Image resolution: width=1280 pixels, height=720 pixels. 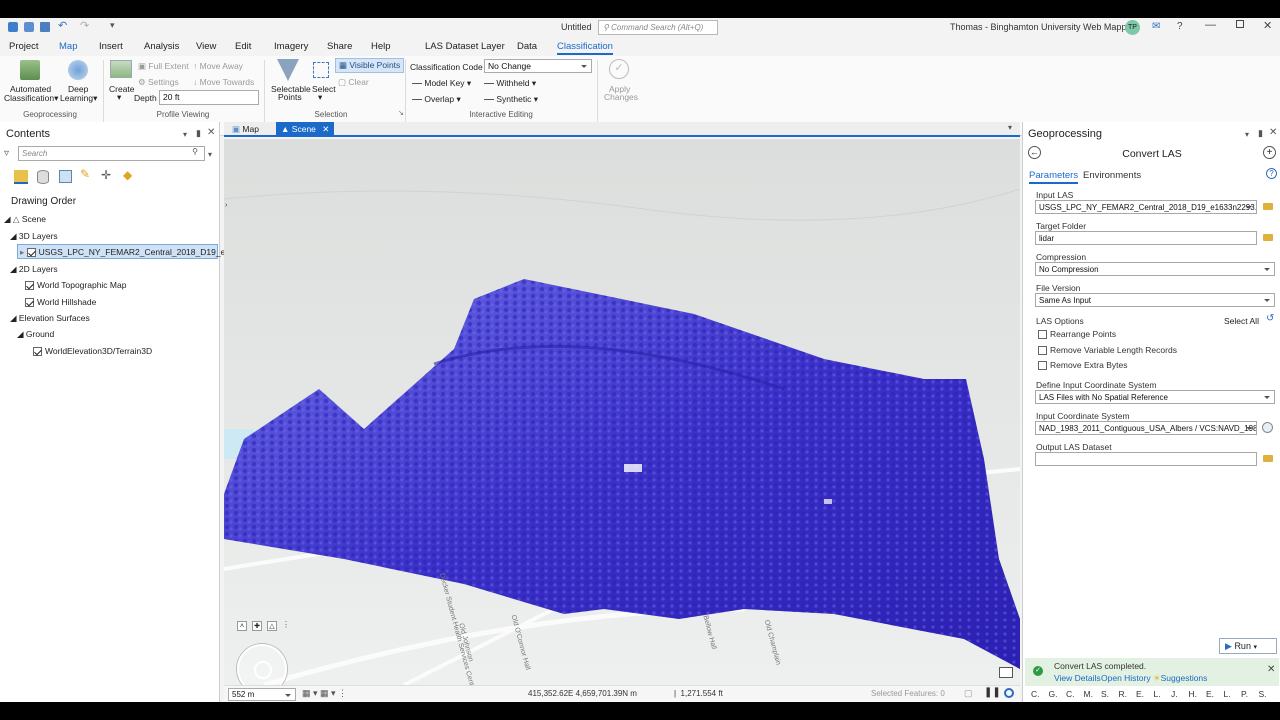 I want to click on run-button: ▶ Run ▾, so click(x=1248, y=646).